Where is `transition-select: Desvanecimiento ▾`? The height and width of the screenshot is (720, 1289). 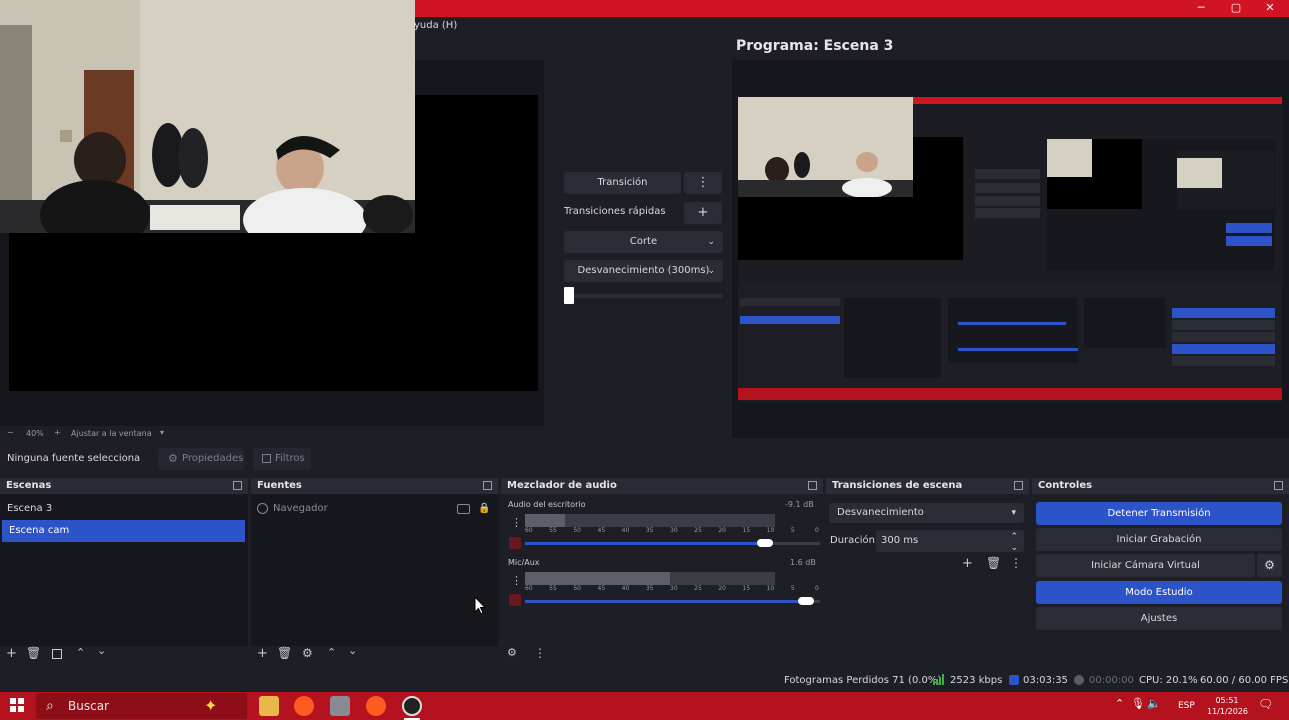 transition-select: Desvanecimiento ▾ is located at coordinates (926, 513).